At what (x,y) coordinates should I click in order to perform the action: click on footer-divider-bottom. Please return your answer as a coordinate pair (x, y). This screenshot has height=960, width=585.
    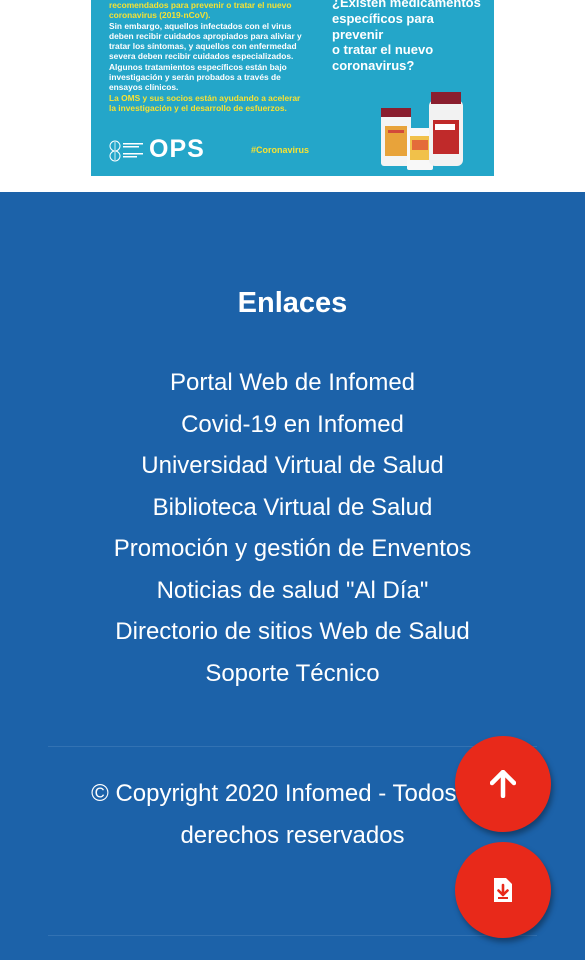
    Looking at the image, I should click on (292, 935).